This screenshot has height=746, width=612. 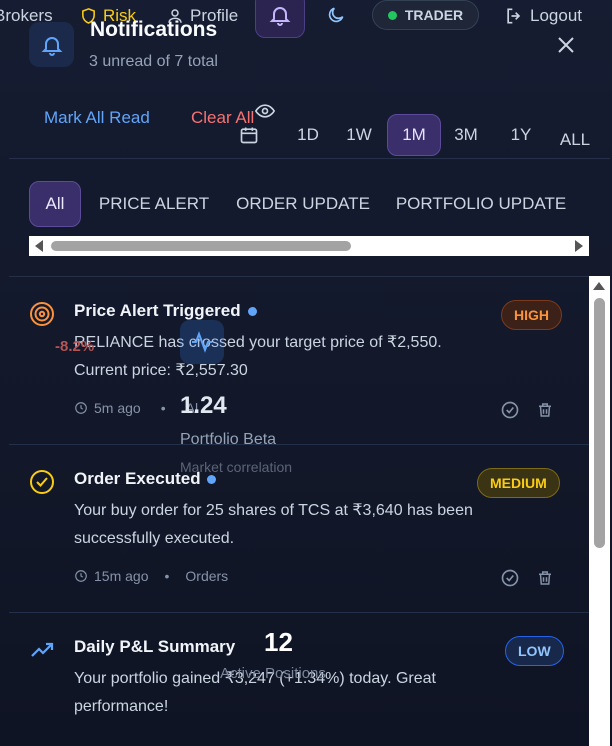 I want to click on header-bell-badge, so click(x=51, y=44).